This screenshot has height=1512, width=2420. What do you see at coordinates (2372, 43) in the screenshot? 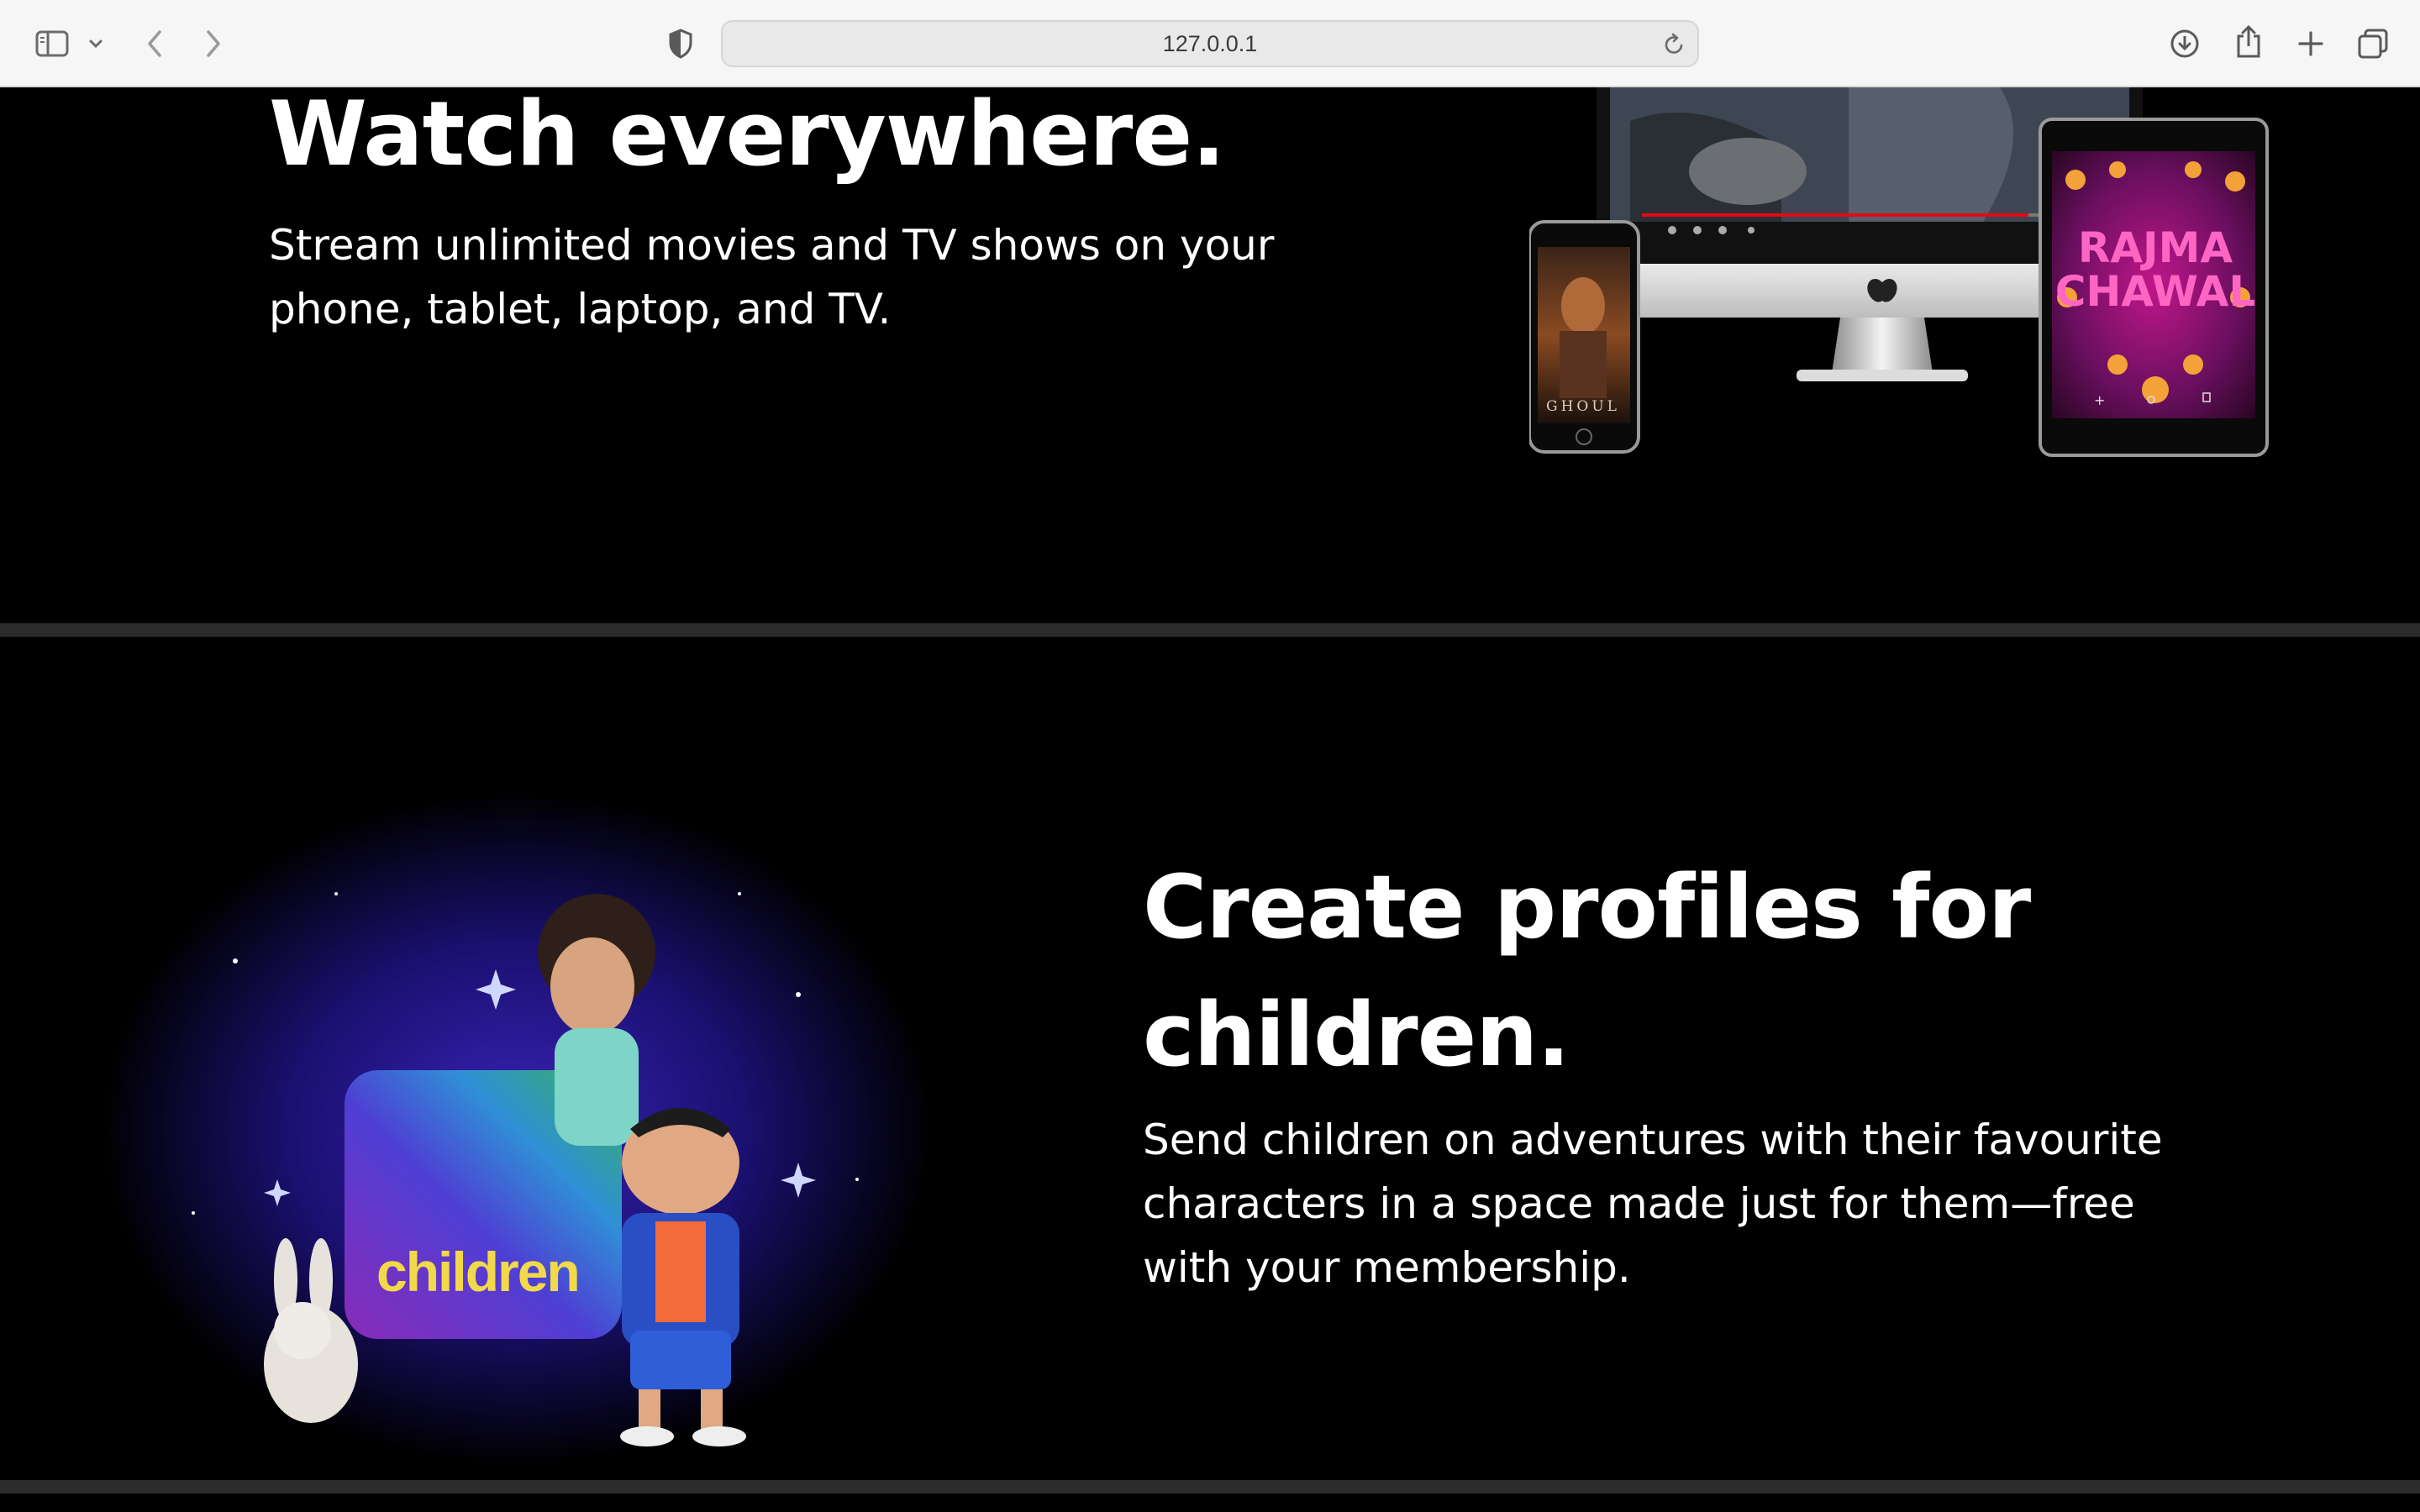
I see `tab-overview-icon` at bounding box center [2372, 43].